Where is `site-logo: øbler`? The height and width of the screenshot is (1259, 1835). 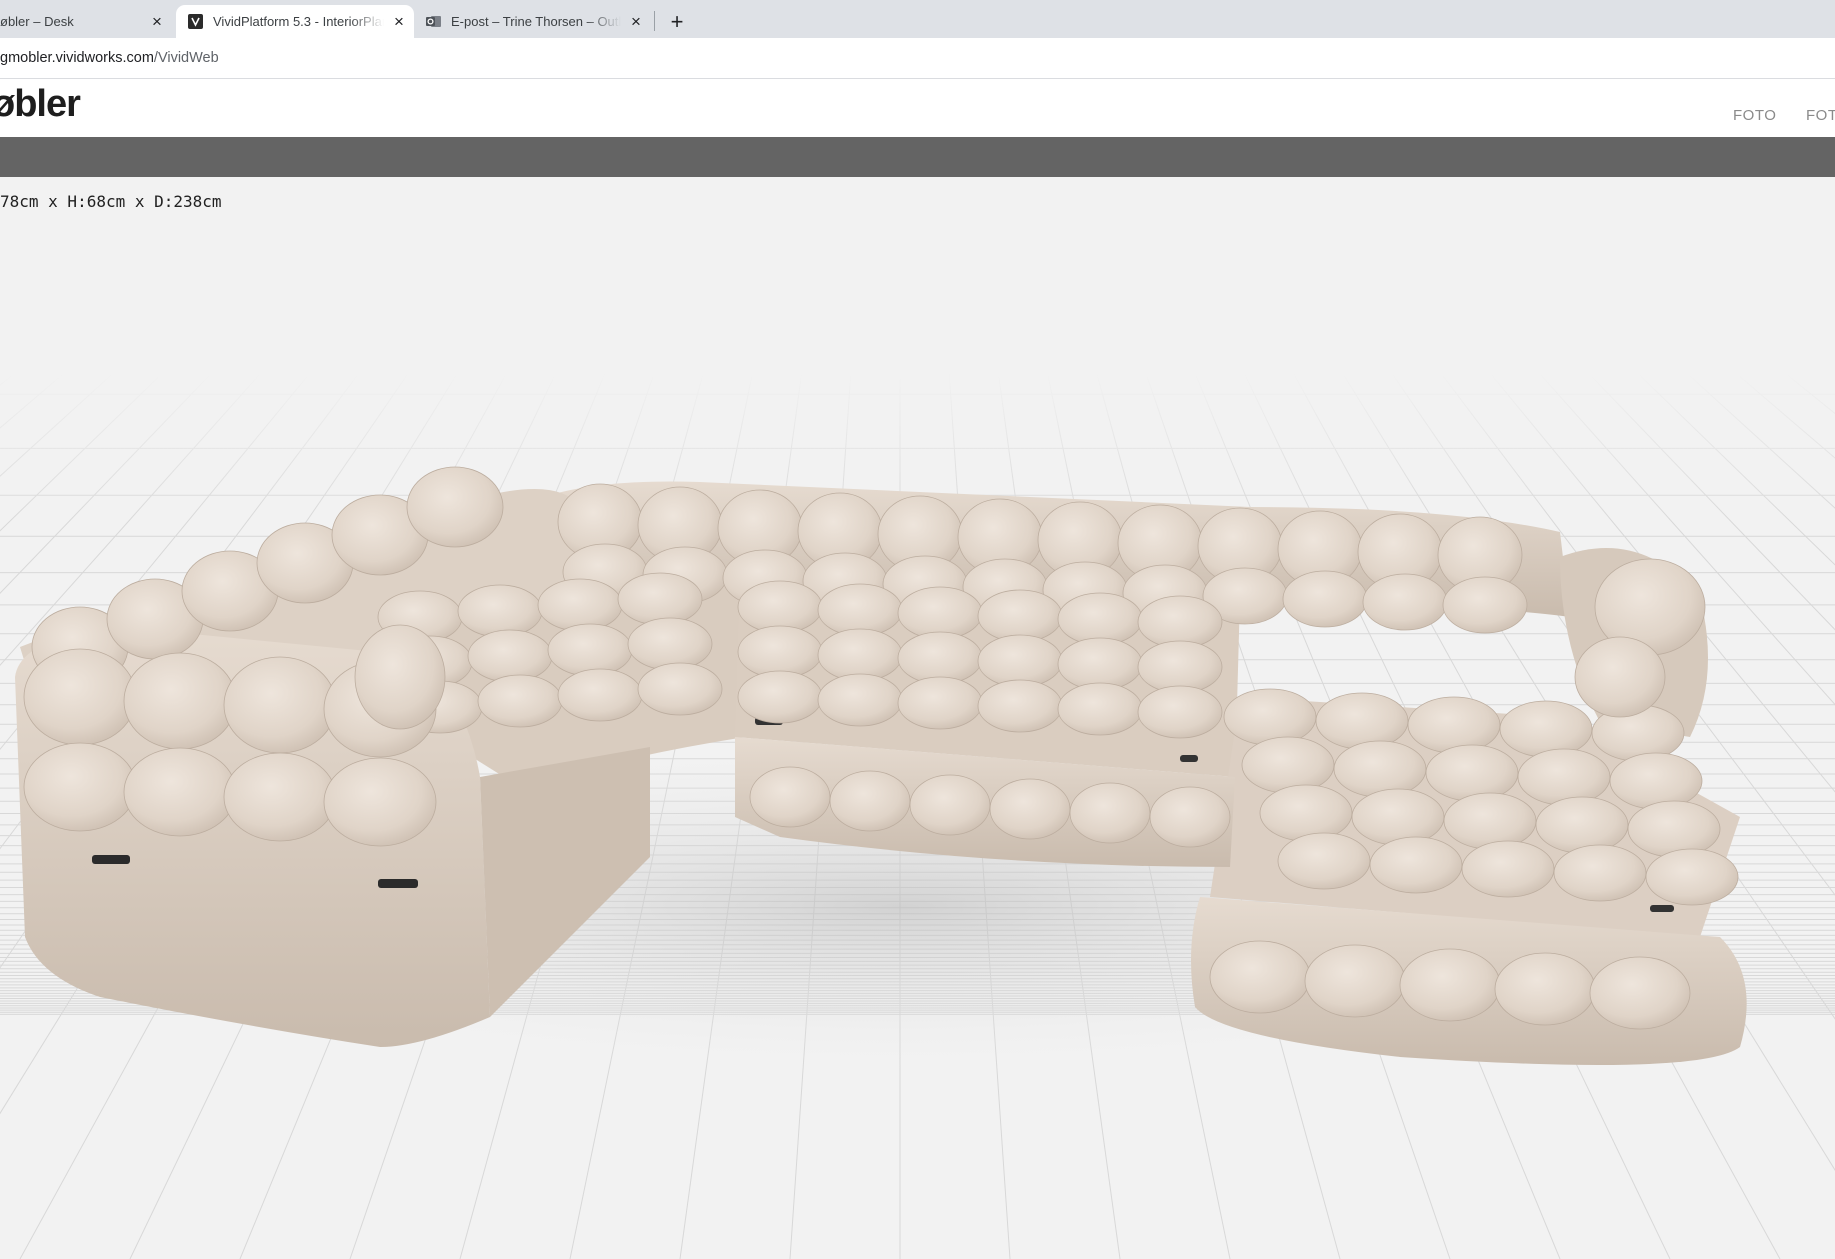
site-logo: øbler is located at coordinates (40, 104).